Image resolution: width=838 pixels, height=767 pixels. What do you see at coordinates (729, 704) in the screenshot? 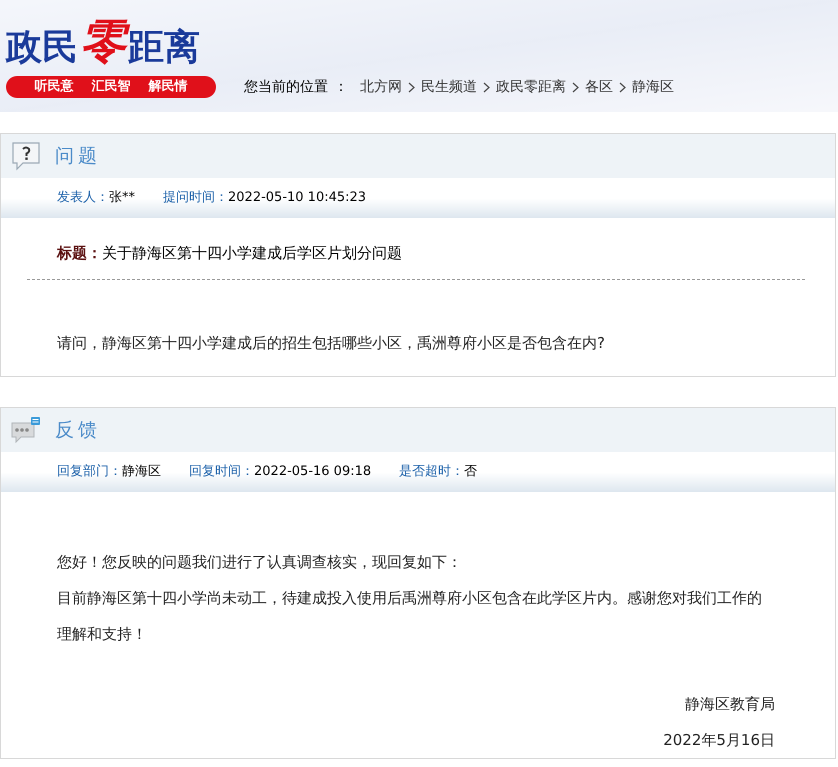
I see `reply-signature: 静海区教育局` at bounding box center [729, 704].